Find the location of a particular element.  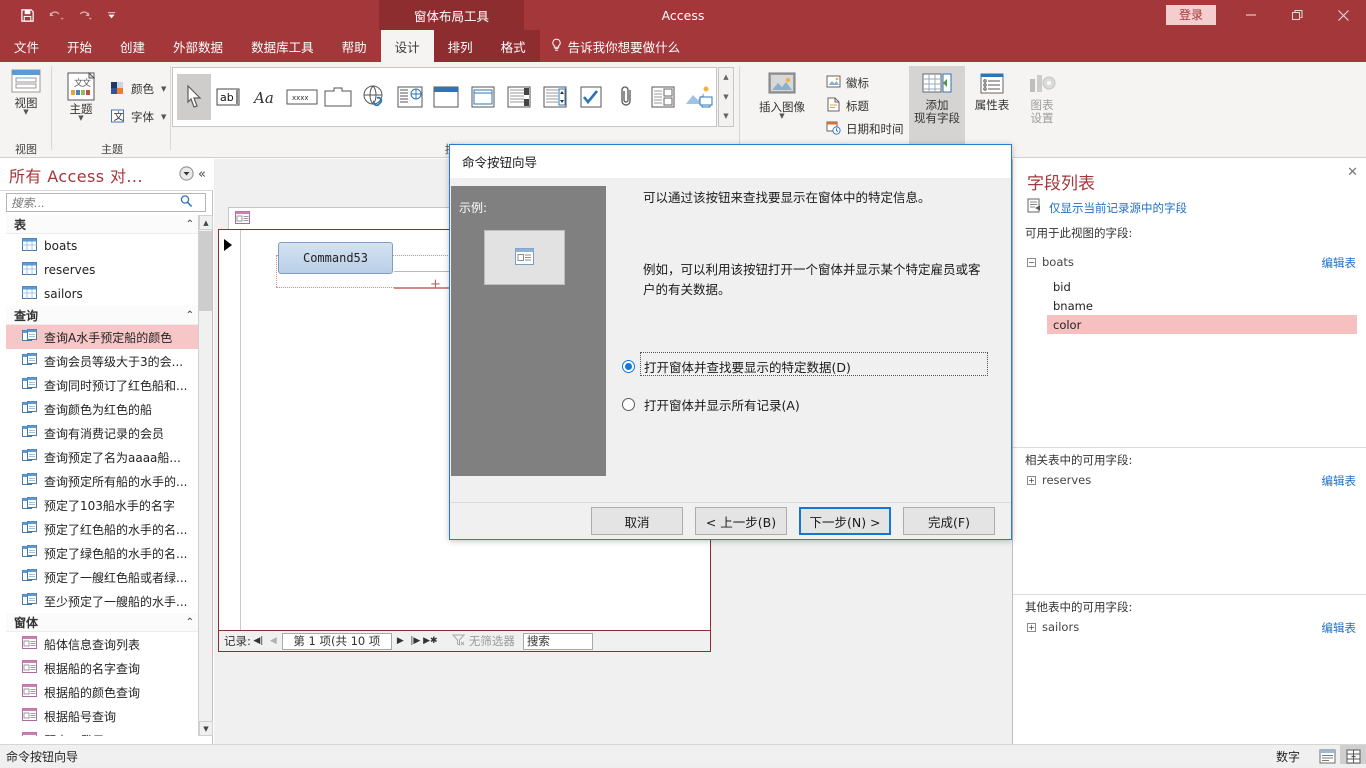

scroll-down-icon: ▼ is located at coordinates (206, 728).